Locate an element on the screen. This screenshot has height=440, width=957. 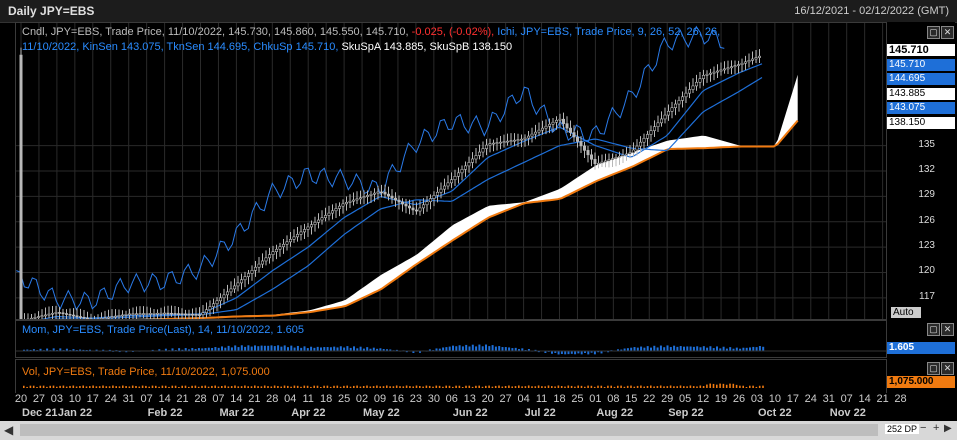
zoom-out-icon: − is located at coordinates (923, 428).